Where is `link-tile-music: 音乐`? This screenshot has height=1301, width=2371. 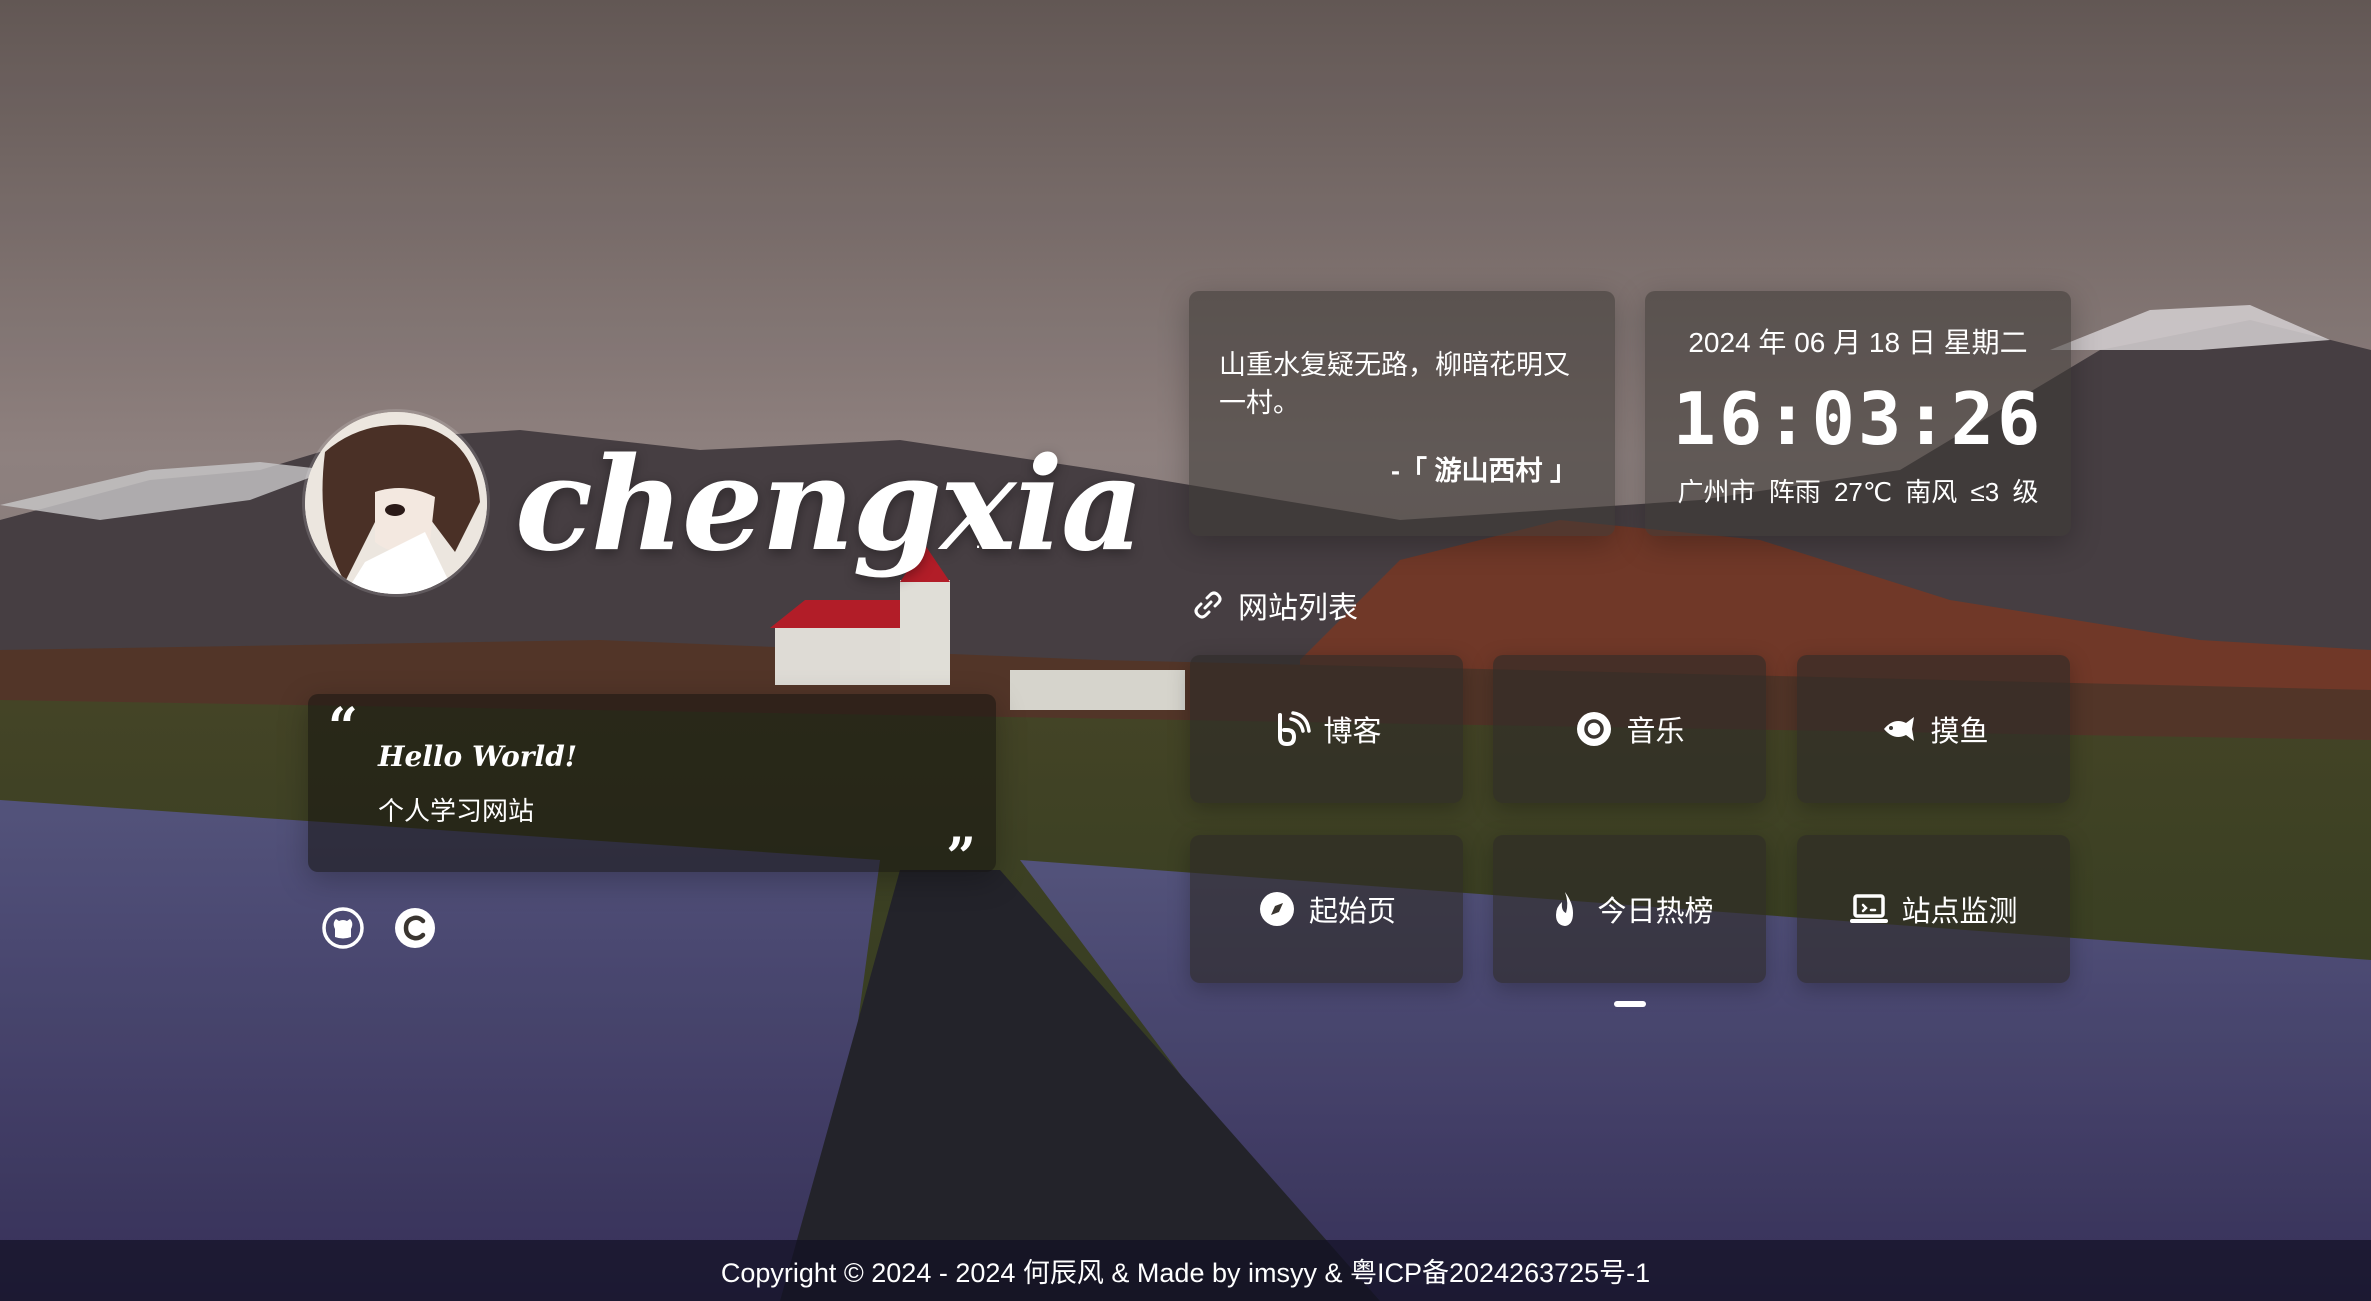 link-tile-music: 音乐 is located at coordinates (1629, 729).